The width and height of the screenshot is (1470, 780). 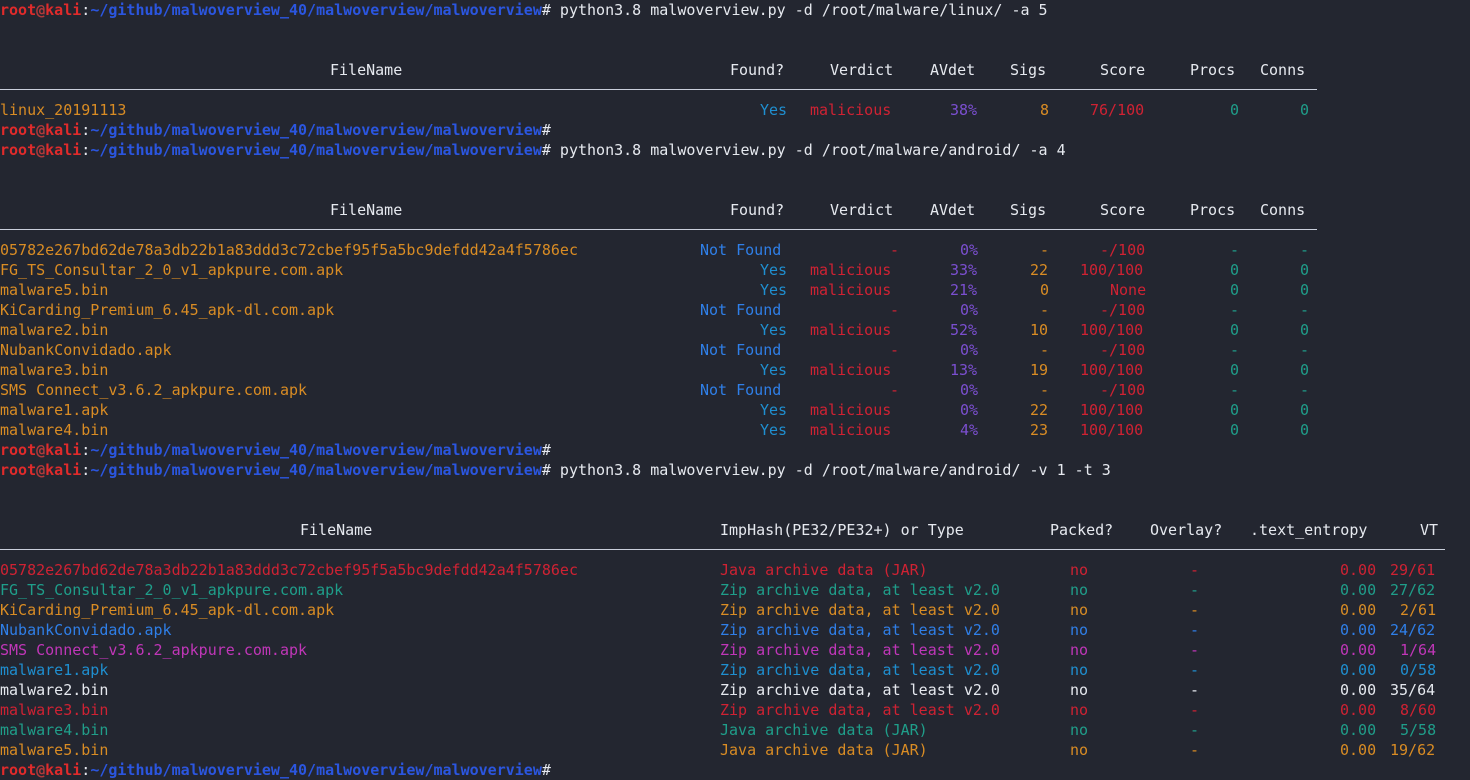 I want to click on cell-score: 100/100, so click(x=1112, y=410).